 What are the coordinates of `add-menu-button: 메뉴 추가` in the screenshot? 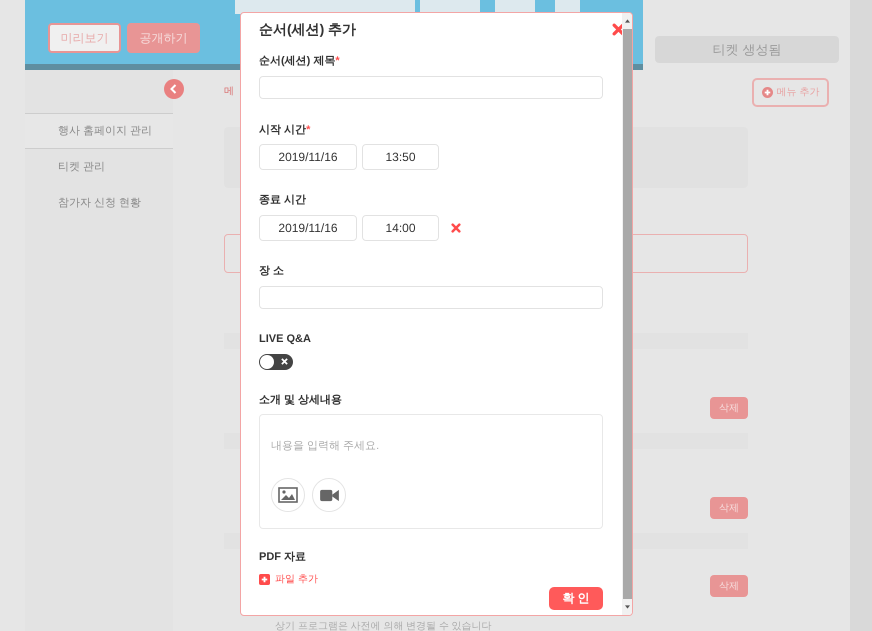 It's located at (790, 92).